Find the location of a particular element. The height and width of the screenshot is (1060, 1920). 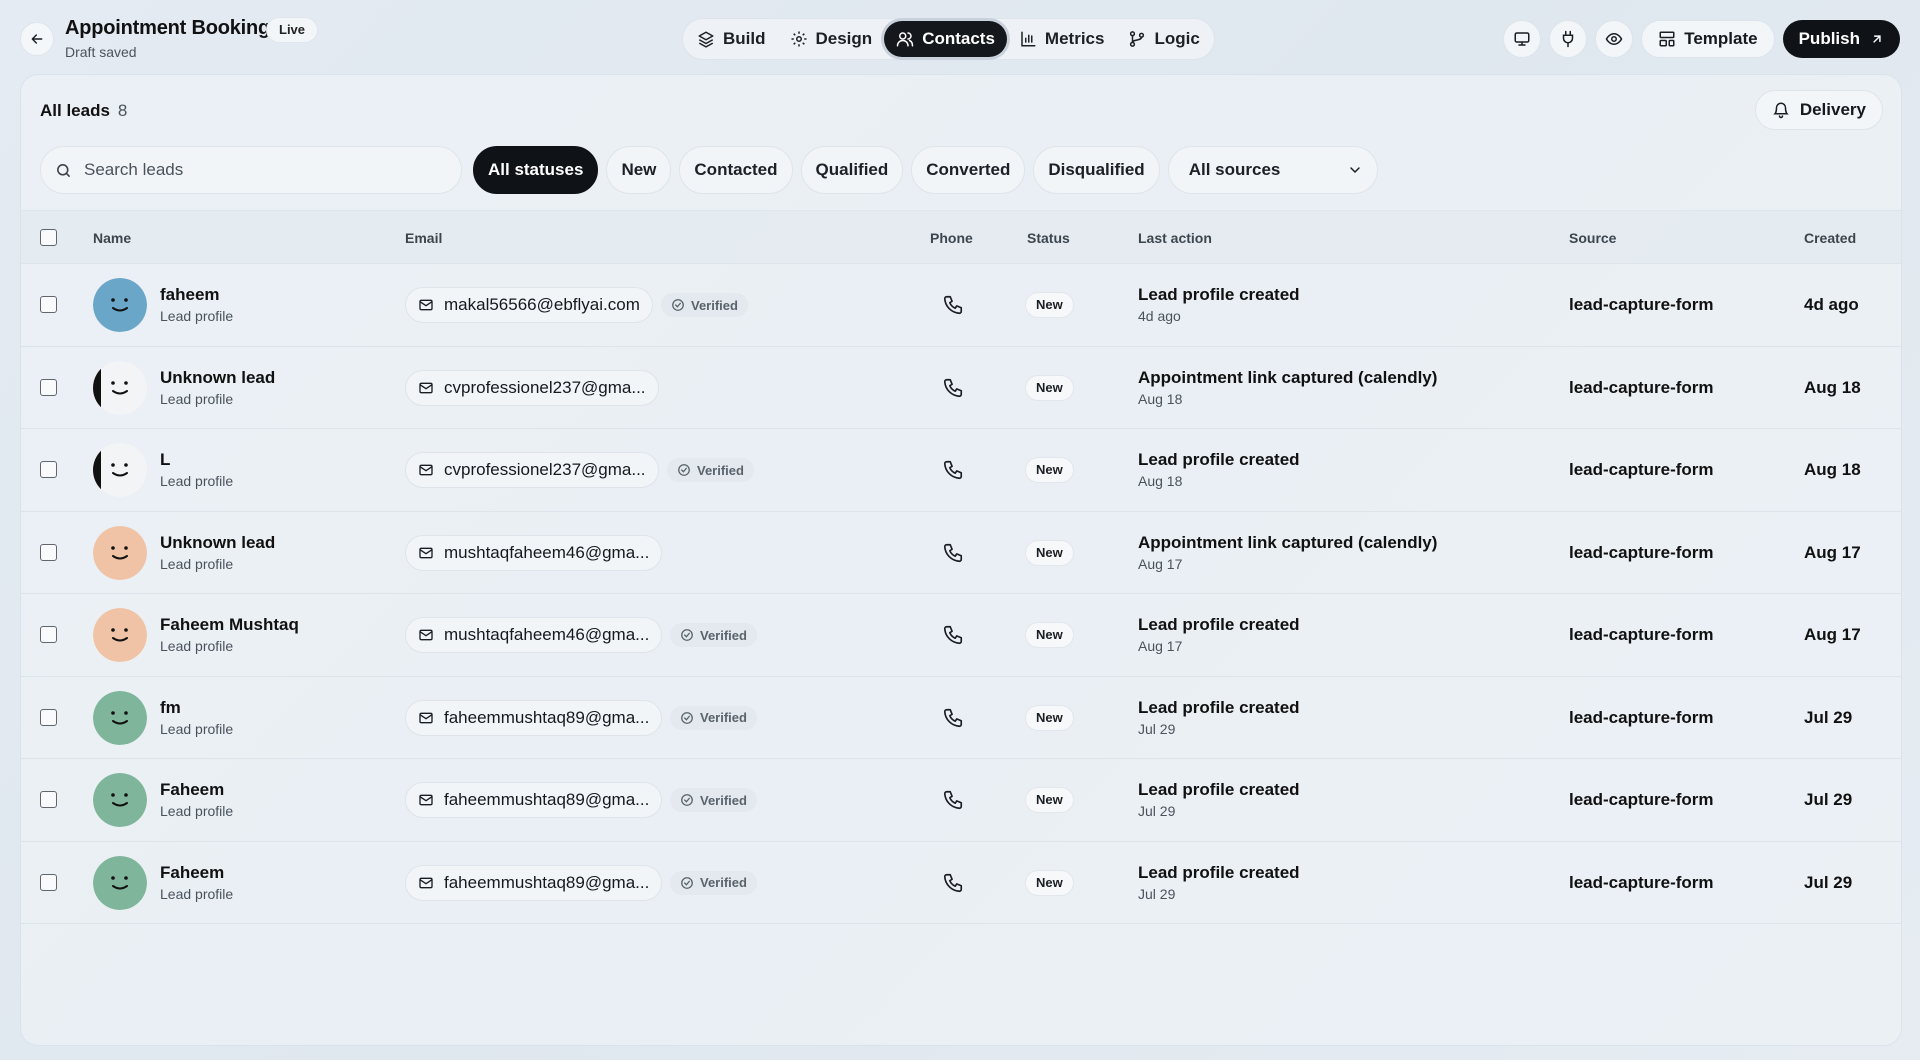

back-button is located at coordinates (37, 39).